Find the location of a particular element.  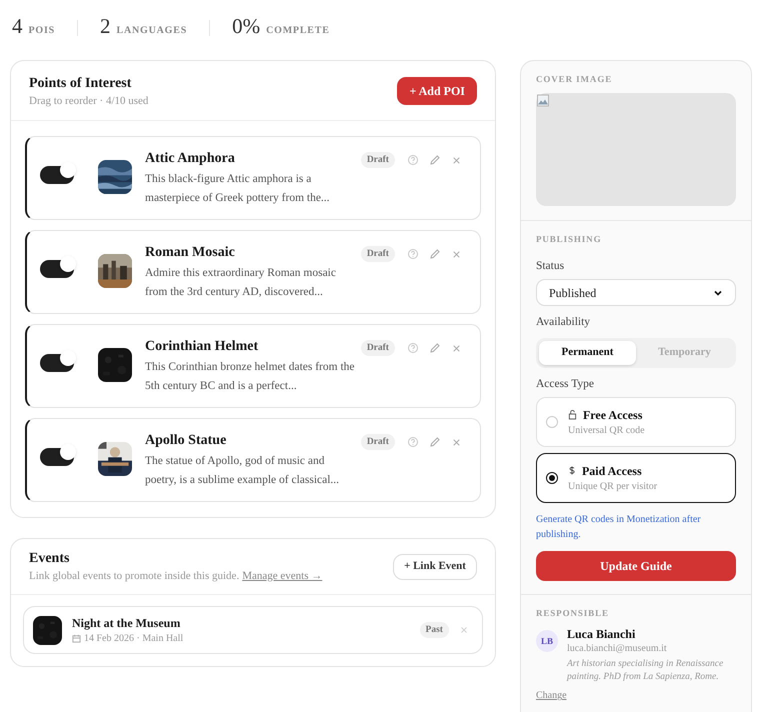

stat-label: LANGUAGES is located at coordinates (152, 31).